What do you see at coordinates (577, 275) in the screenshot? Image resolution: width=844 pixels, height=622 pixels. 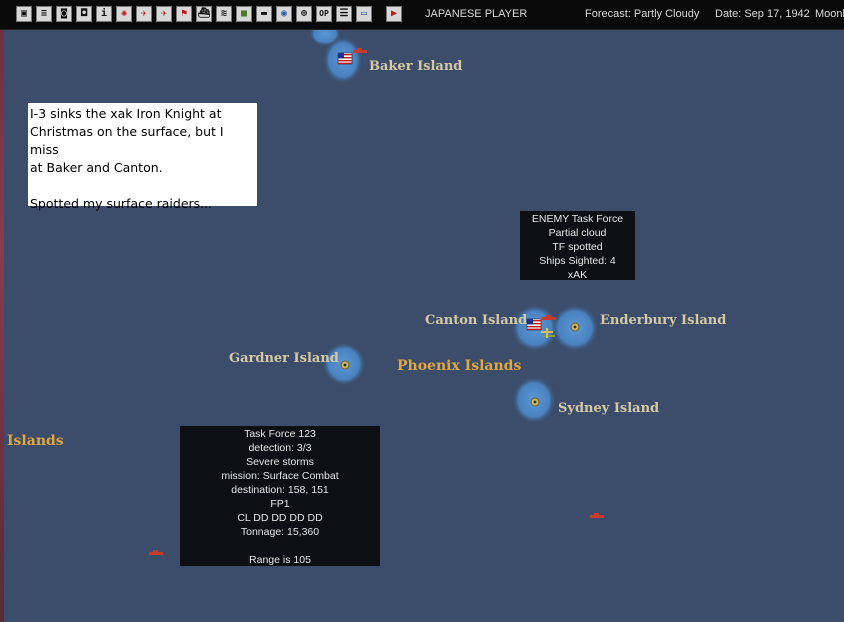 I see `enemy-tf-type: xAK` at bounding box center [577, 275].